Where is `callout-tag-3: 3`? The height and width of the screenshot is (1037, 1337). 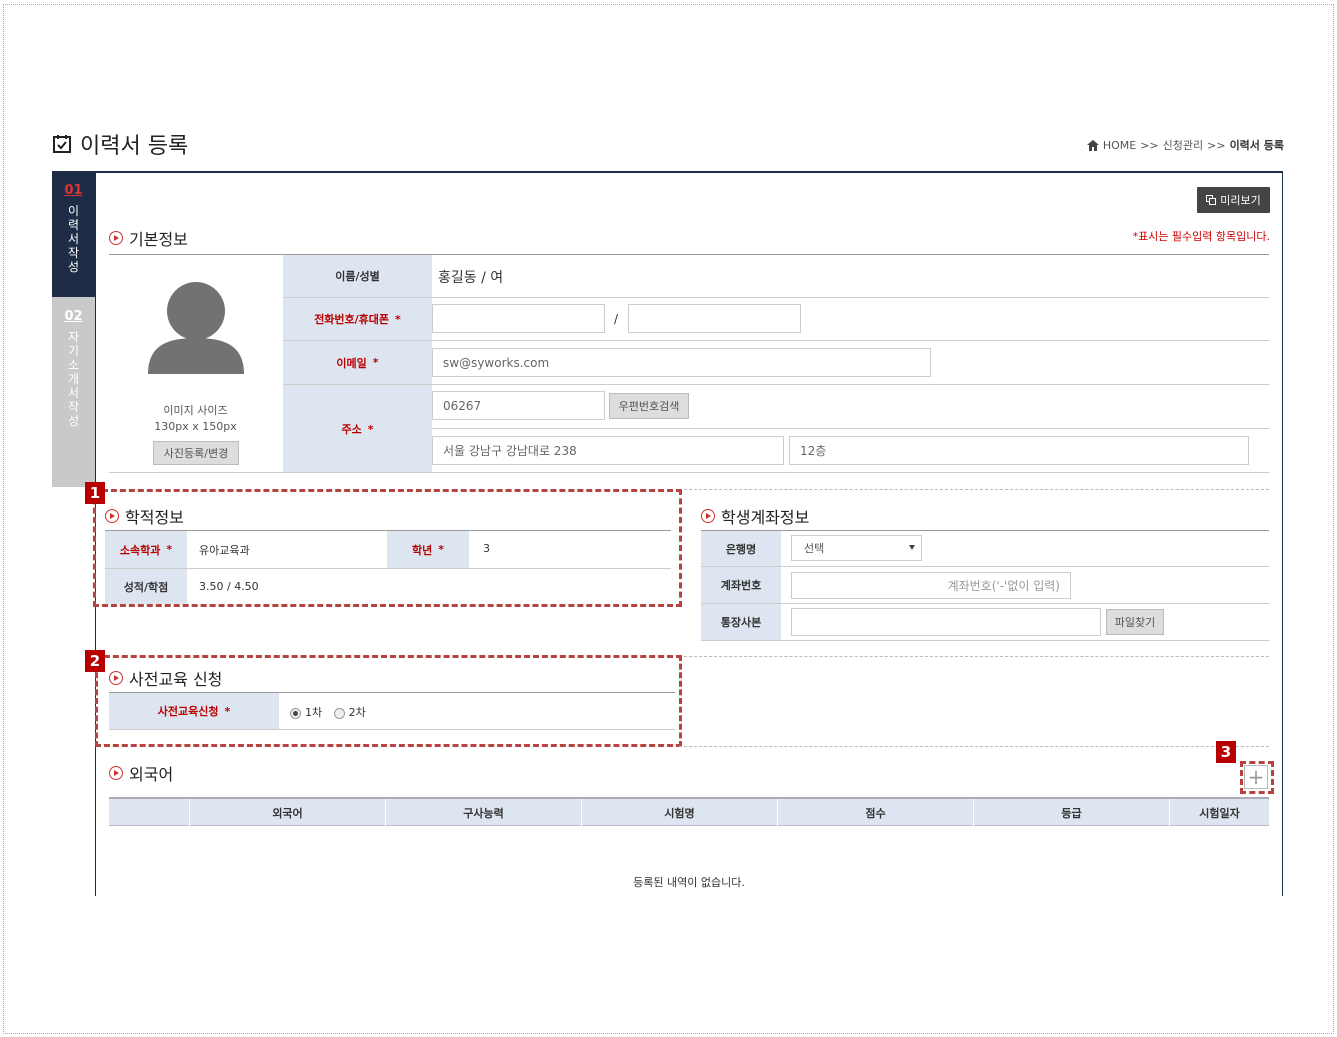
callout-tag-3: 3 is located at coordinates (1226, 752).